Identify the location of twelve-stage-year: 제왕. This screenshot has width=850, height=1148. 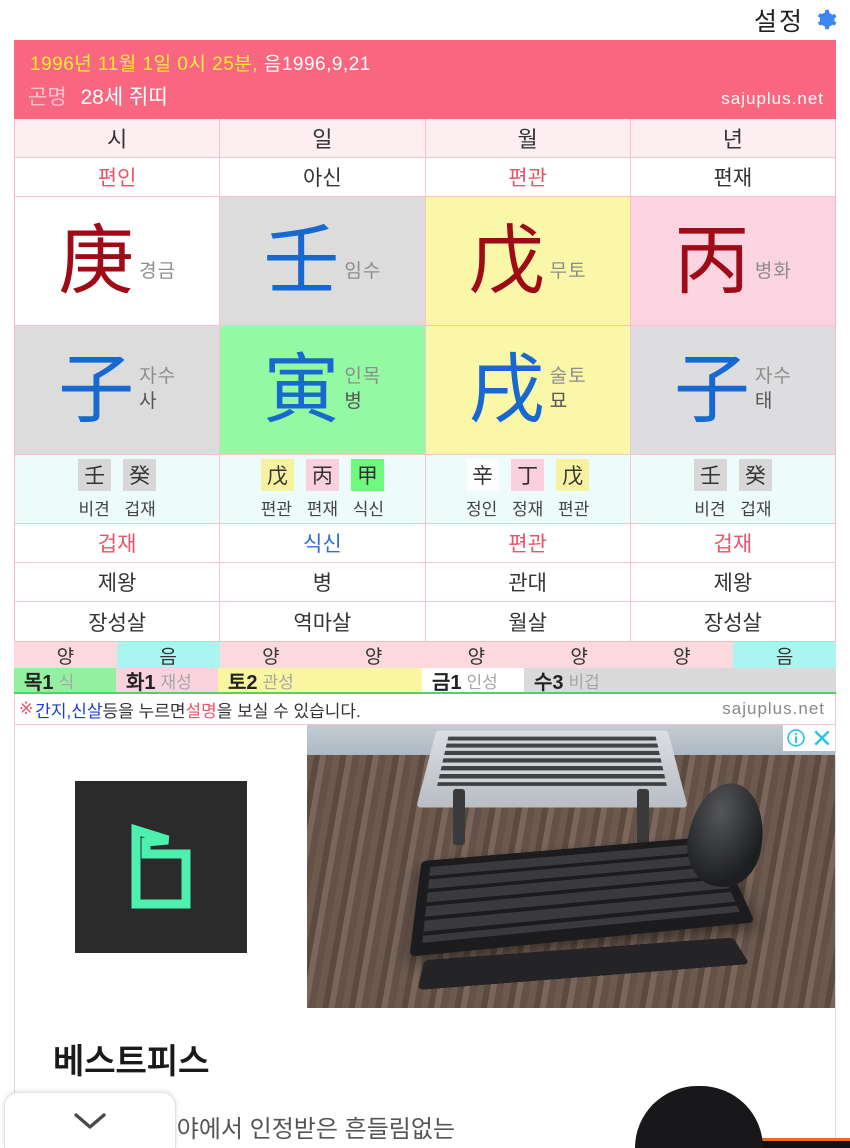
(732, 582).